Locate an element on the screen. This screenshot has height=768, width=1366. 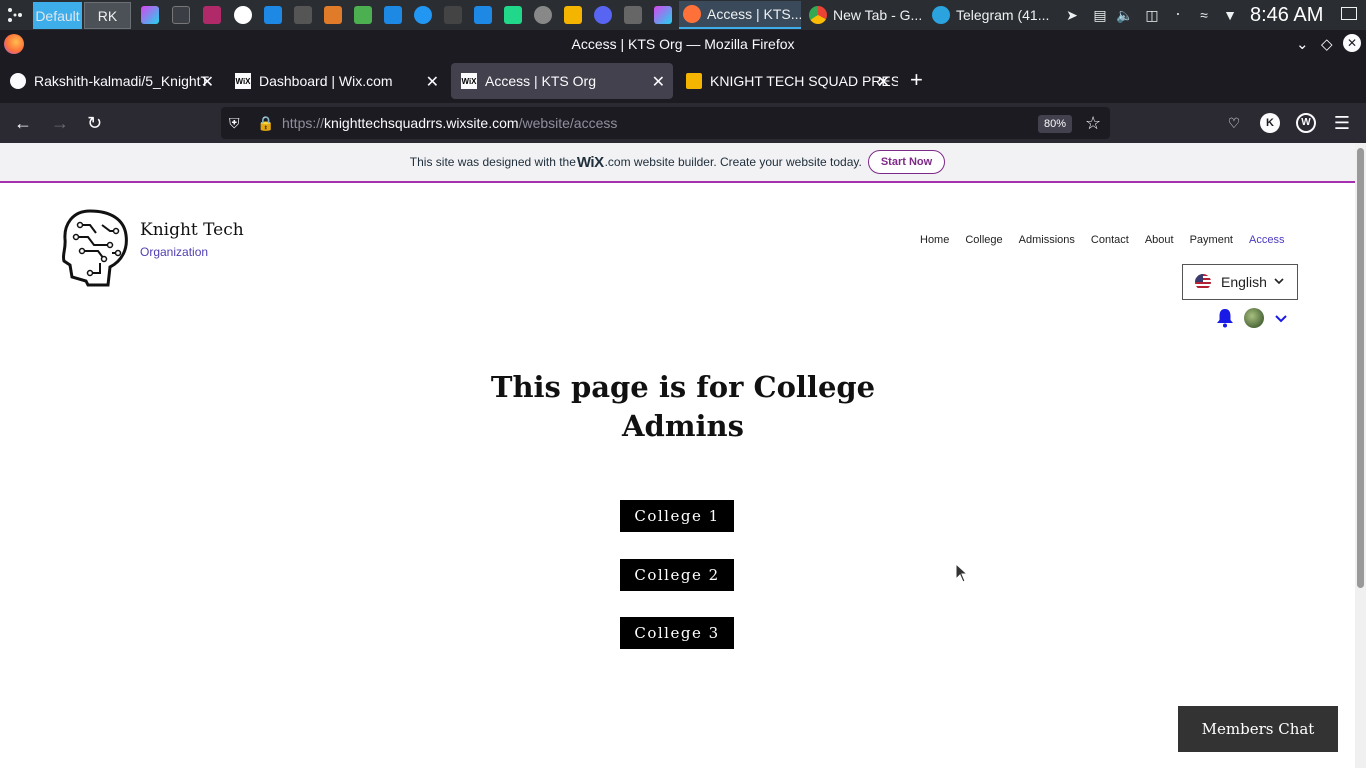
zoom-level-badge: 80% is located at coordinates (1055, 124).